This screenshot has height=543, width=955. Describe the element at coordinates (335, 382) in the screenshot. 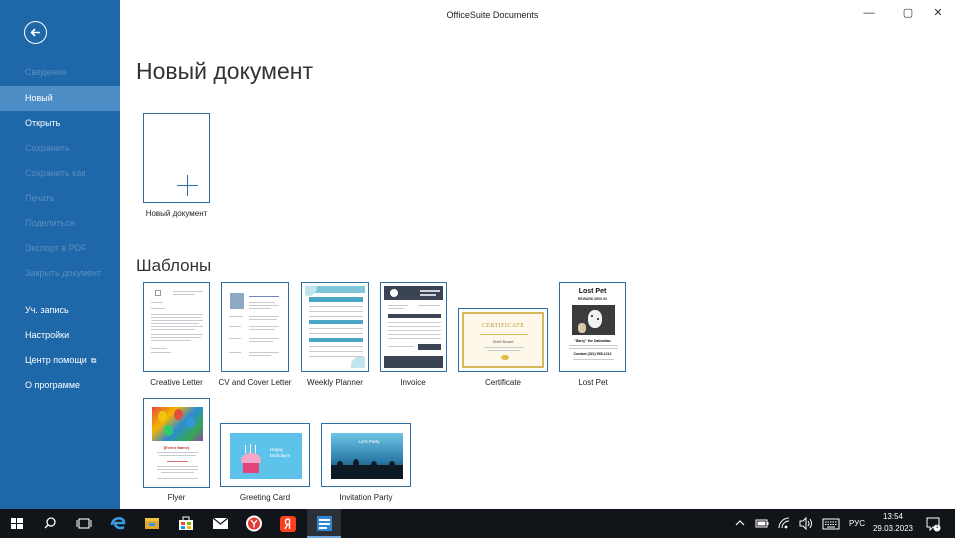

I see `template-label: Weekly Planner` at that location.